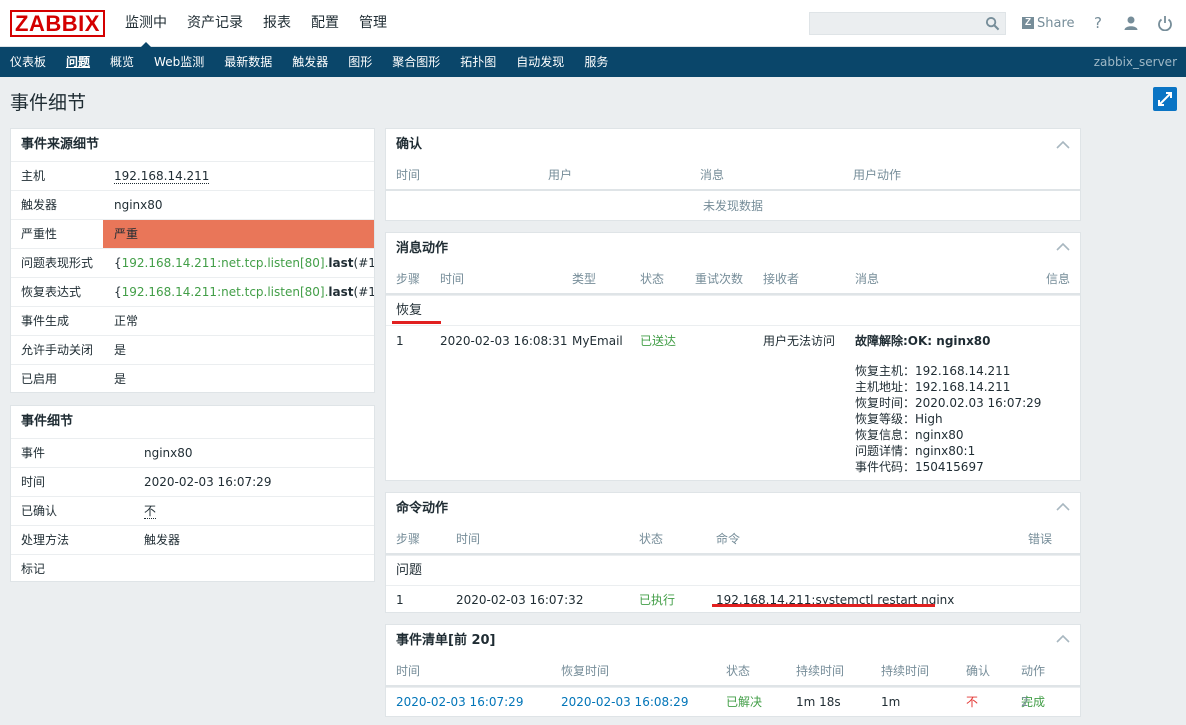 Image resolution: width=1186 pixels, height=725 pixels. I want to click on nav-reports: 报表, so click(277, 23).